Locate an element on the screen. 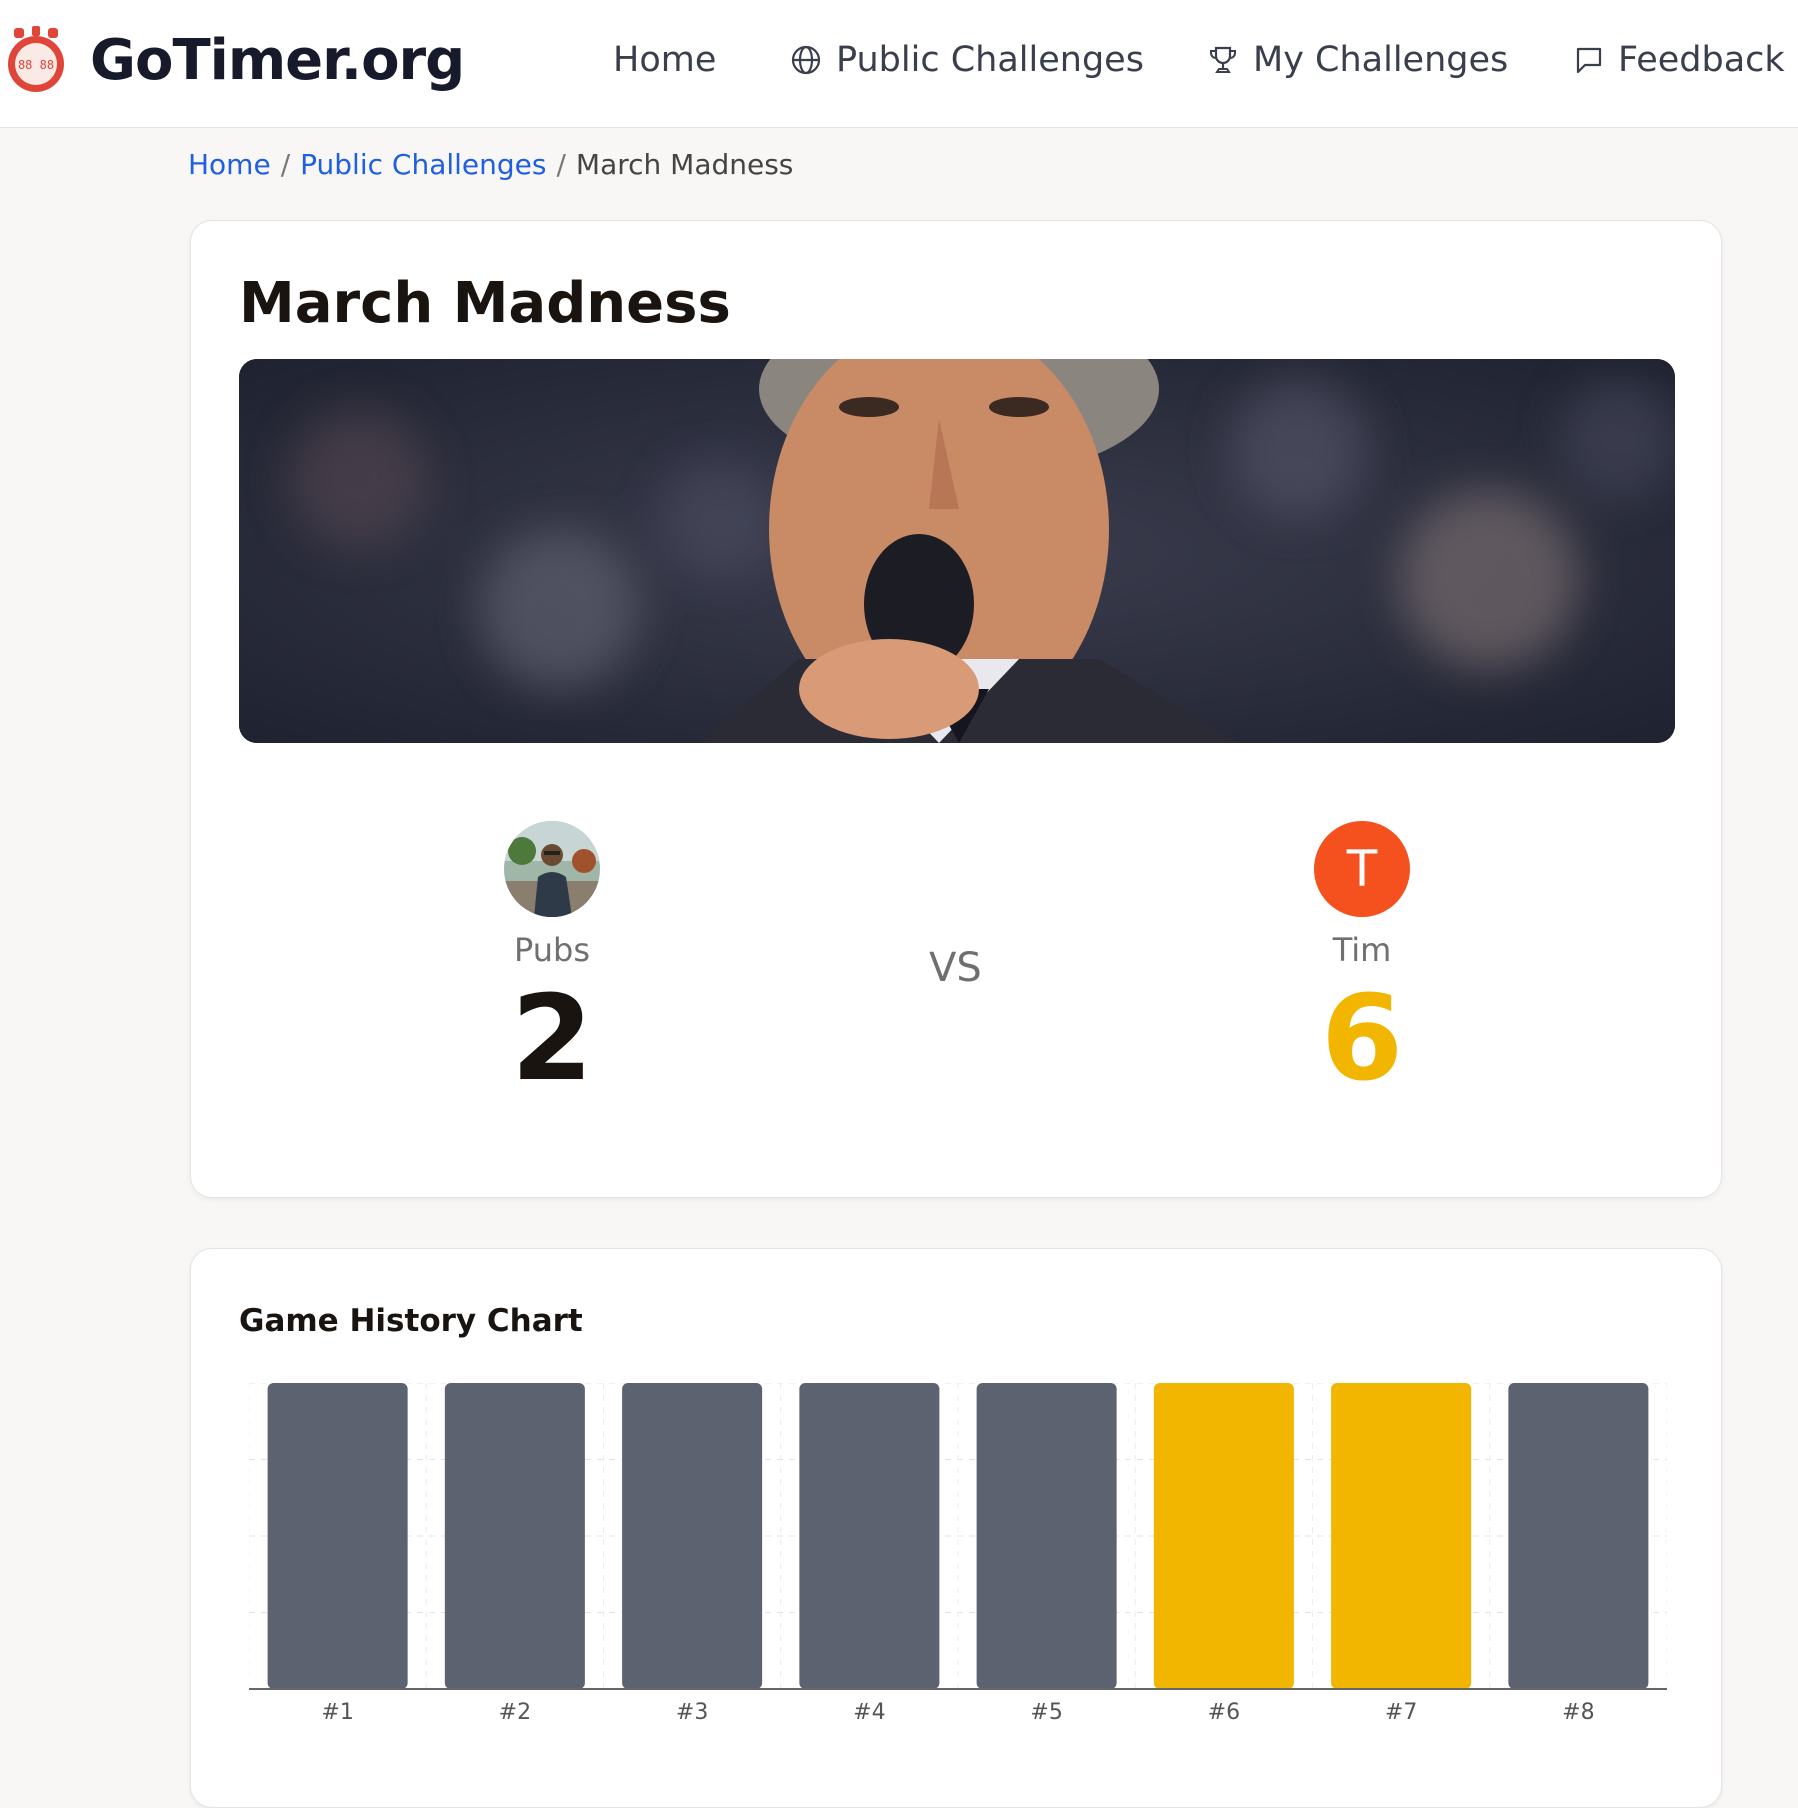 The image size is (1798, 1808). breadcrumb: Home / Public Challenges / March Madness is located at coordinates (490, 164).